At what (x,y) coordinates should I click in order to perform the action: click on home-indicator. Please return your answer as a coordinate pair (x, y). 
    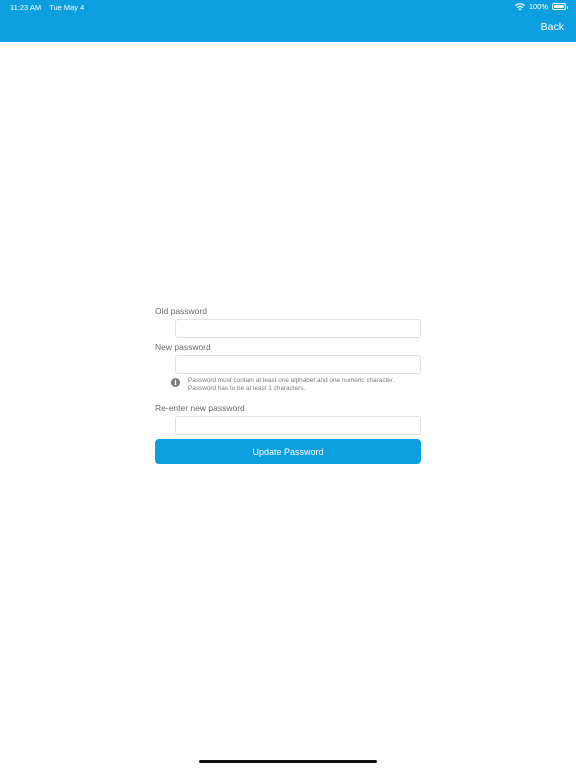
    Looking at the image, I should click on (288, 761).